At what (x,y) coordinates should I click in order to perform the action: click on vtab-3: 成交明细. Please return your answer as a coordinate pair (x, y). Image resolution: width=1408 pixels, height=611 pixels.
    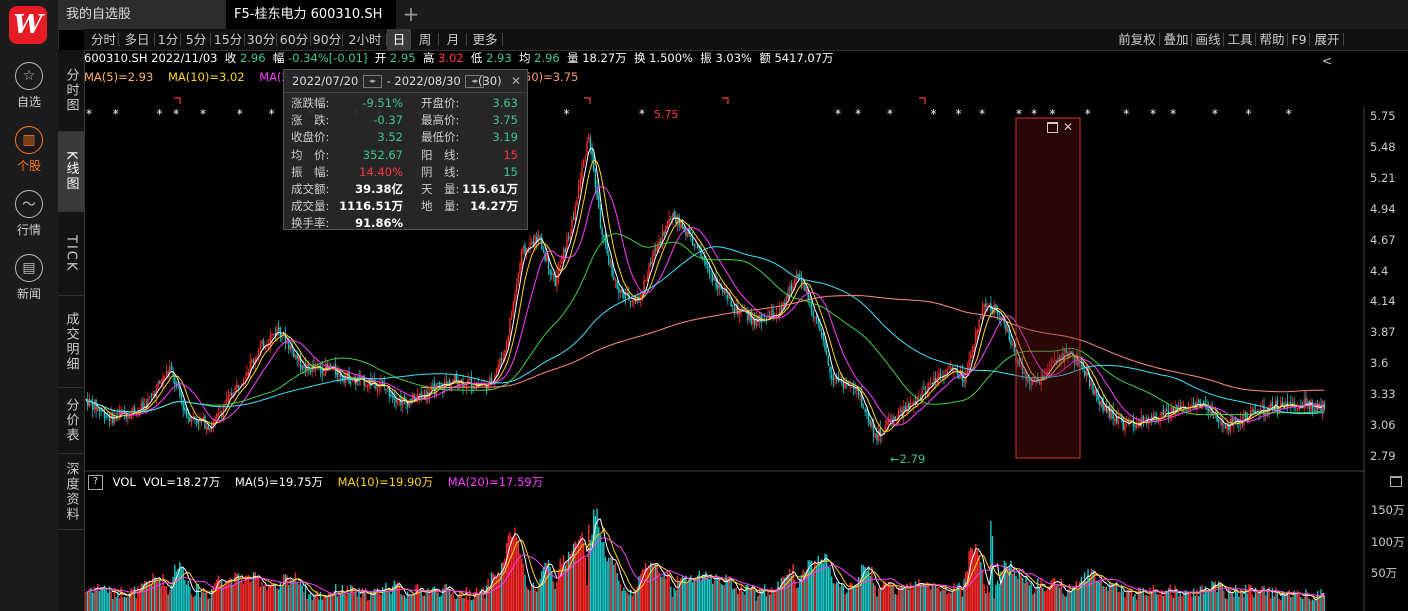
    Looking at the image, I should click on (71, 342).